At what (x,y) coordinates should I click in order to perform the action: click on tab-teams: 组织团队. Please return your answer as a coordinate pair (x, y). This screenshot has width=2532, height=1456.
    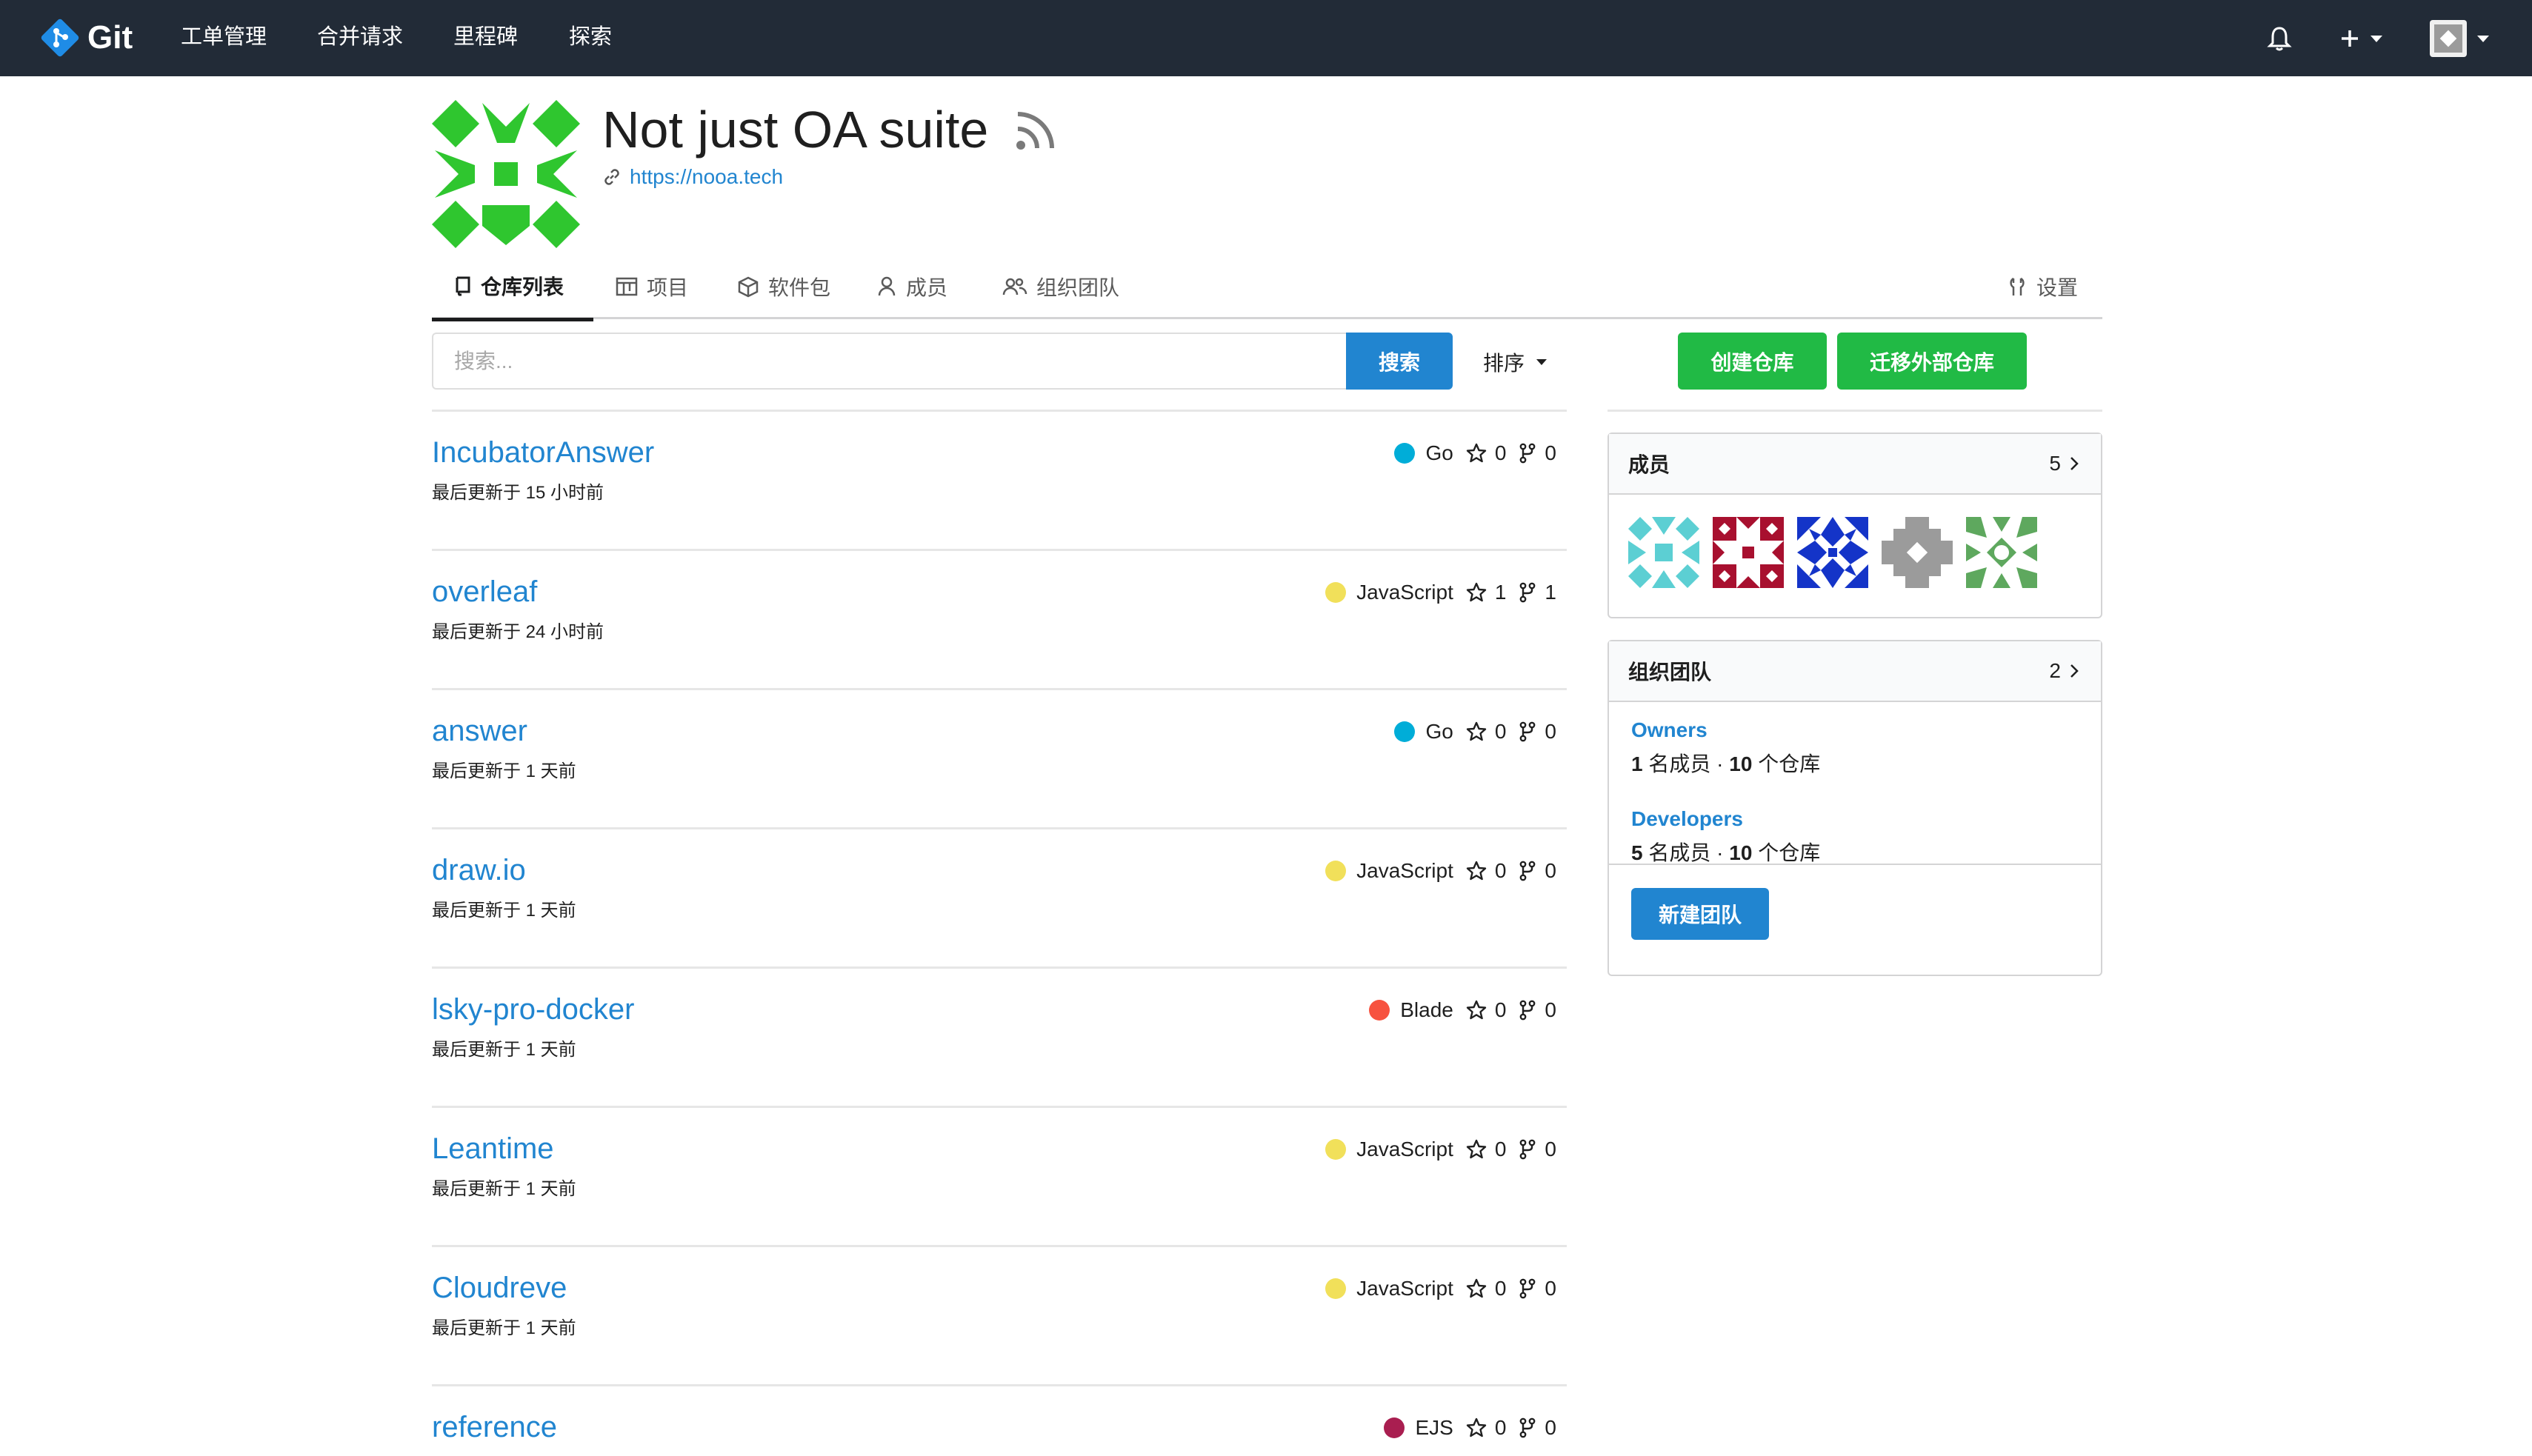
    Looking at the image, I should click on (1060, 286).